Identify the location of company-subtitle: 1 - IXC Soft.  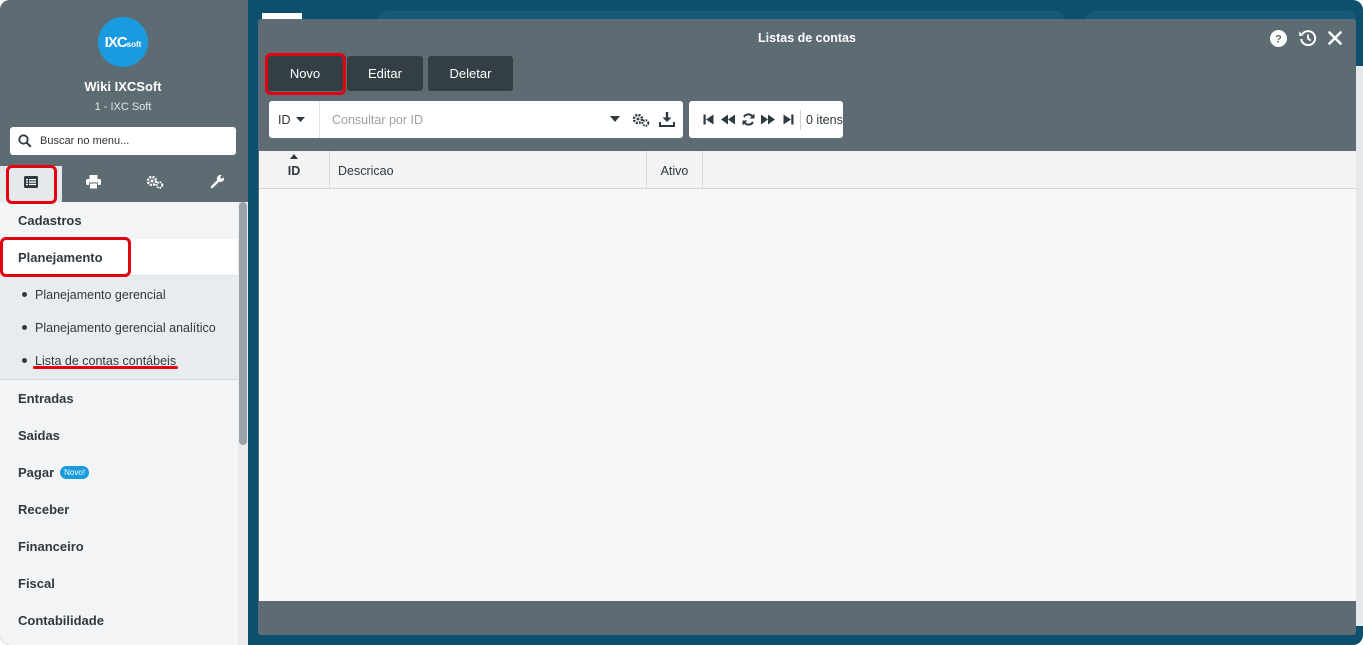
(123, 107).